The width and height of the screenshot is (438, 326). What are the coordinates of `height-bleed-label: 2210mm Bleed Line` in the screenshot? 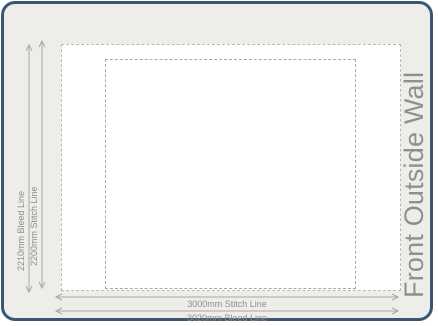 It's located at (21, 231).